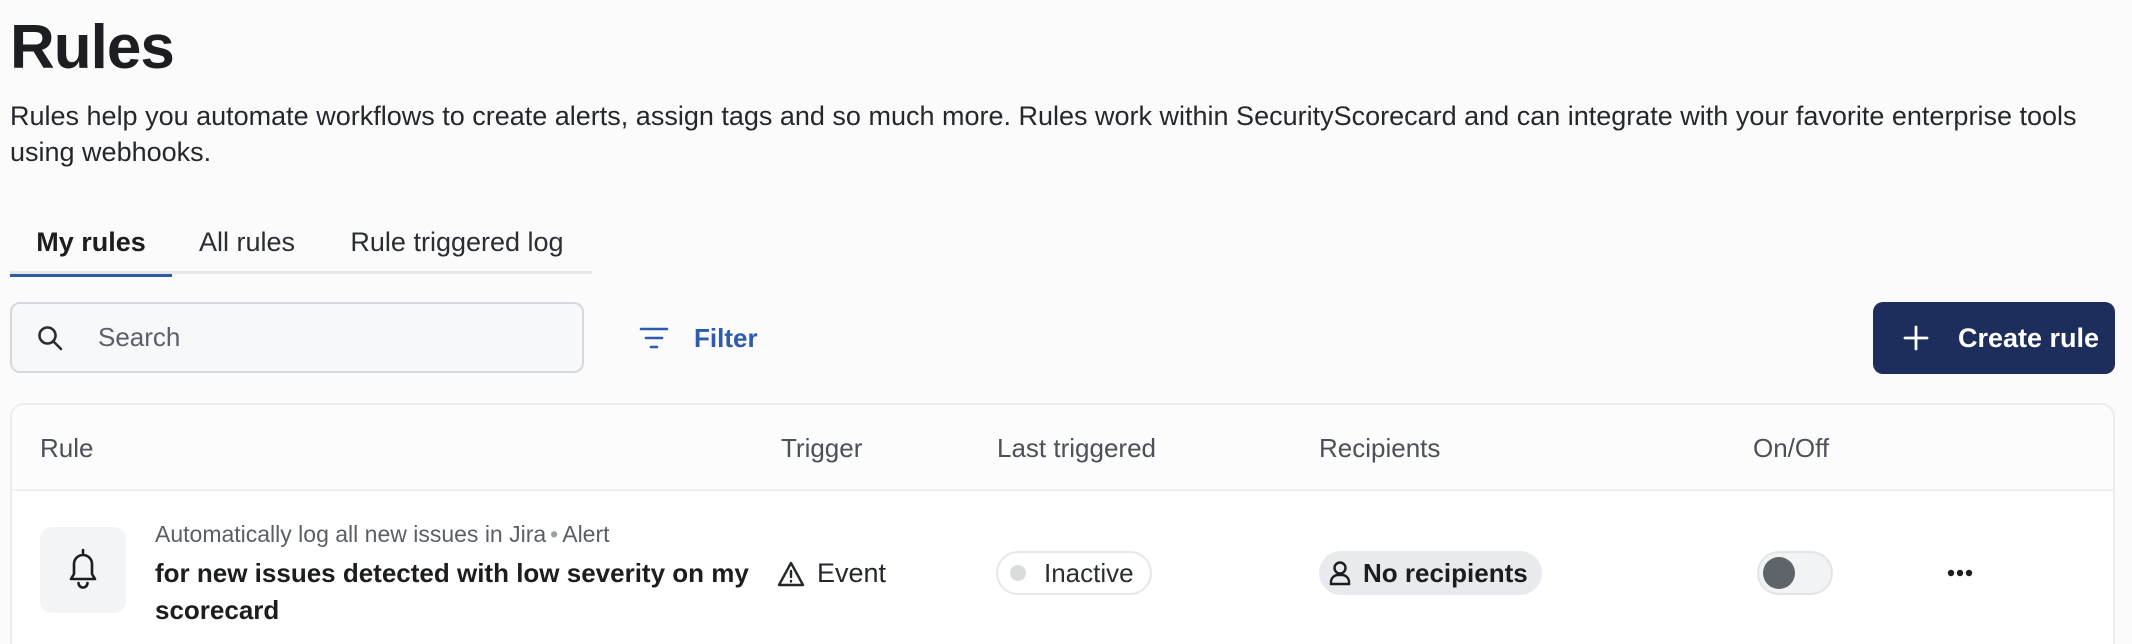 The width and height of the screenshot is (2132, 644). What do you see at coordinates (726, 337) in the screenshot?
I see `filter-label: Filter` at bounding box center [726, 337].